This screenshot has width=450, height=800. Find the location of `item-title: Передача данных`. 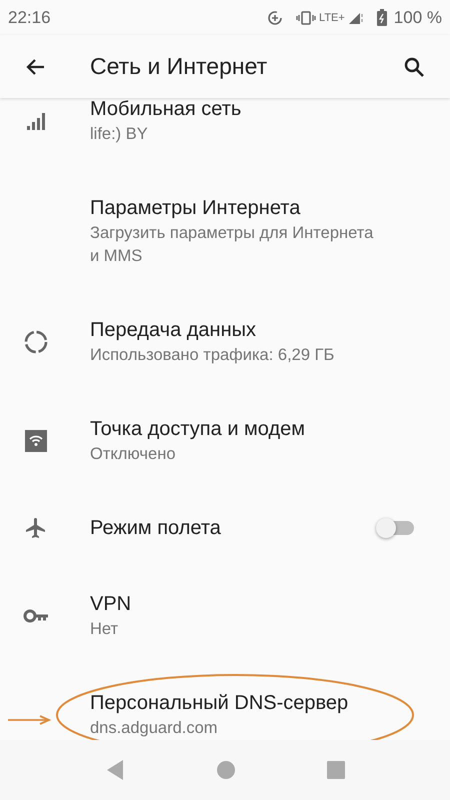

item-title: Передача данных is located at coordinates (174, 330).